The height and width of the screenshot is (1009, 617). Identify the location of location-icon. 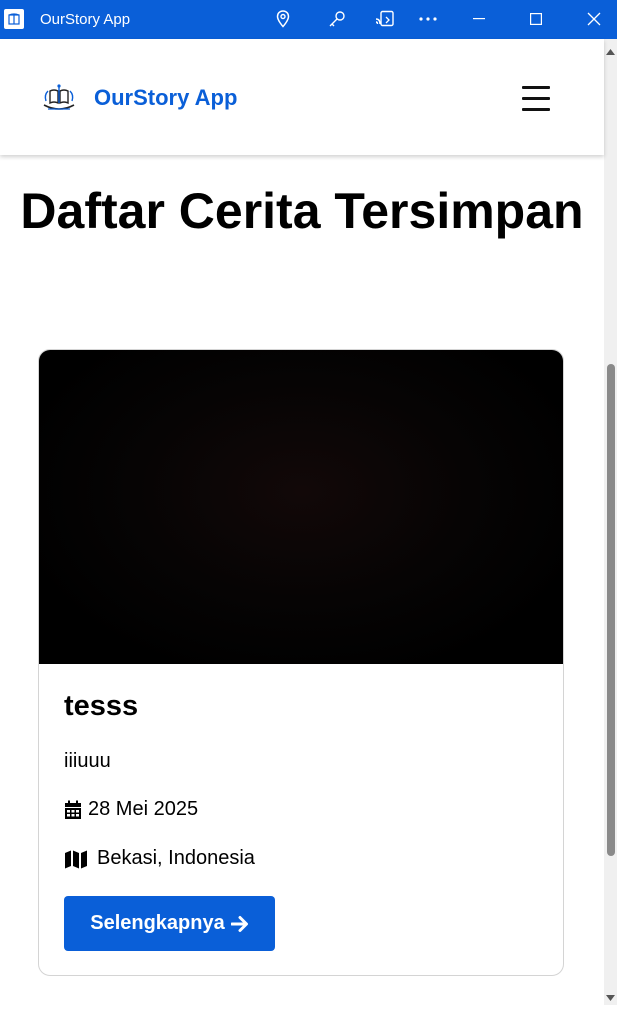
(283, 19).